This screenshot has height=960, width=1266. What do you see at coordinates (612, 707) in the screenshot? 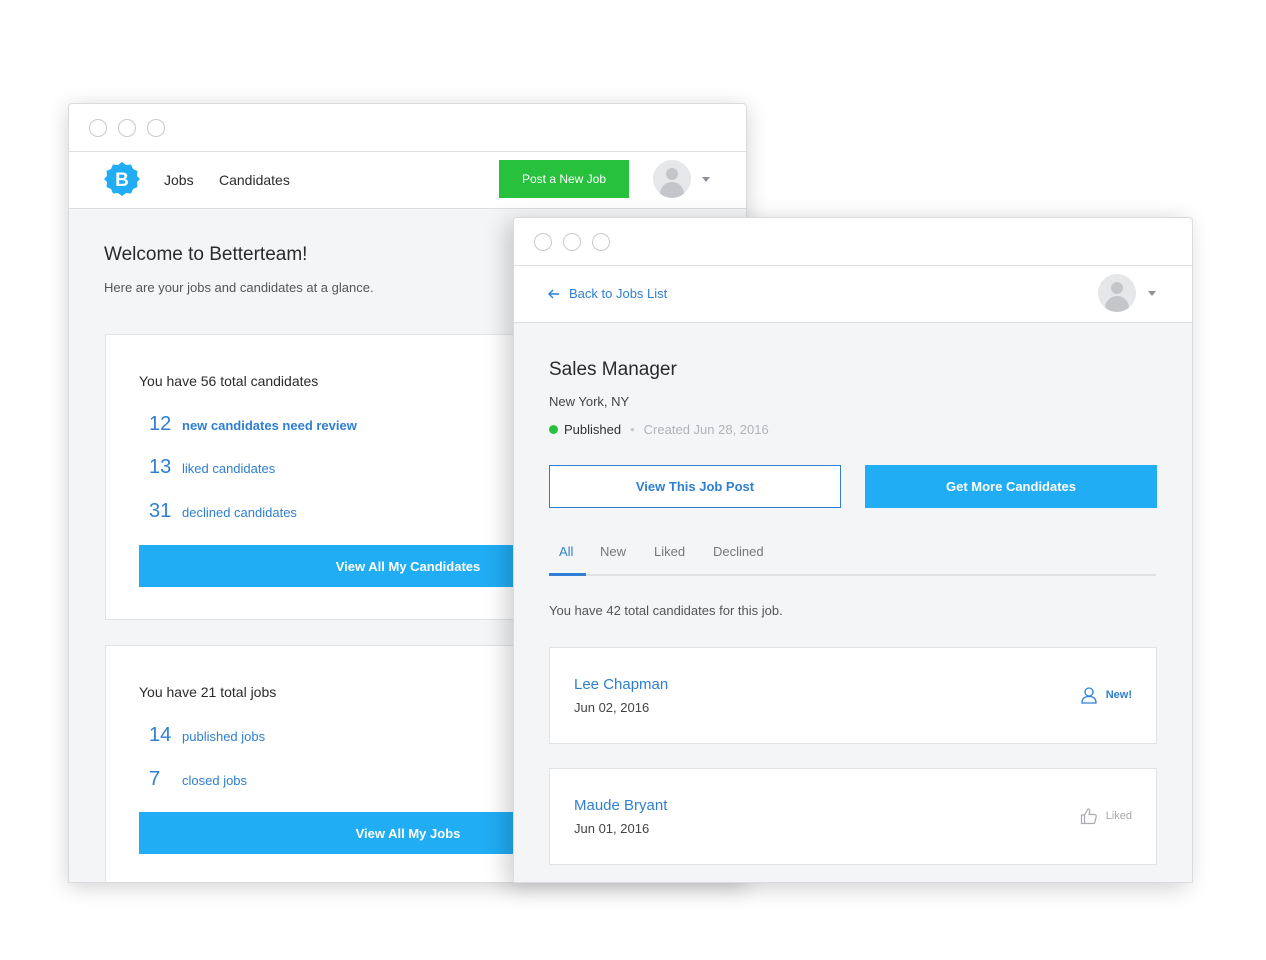
I see `candidate-date: Jun 02, 2016` at bounding box center [612, 707].